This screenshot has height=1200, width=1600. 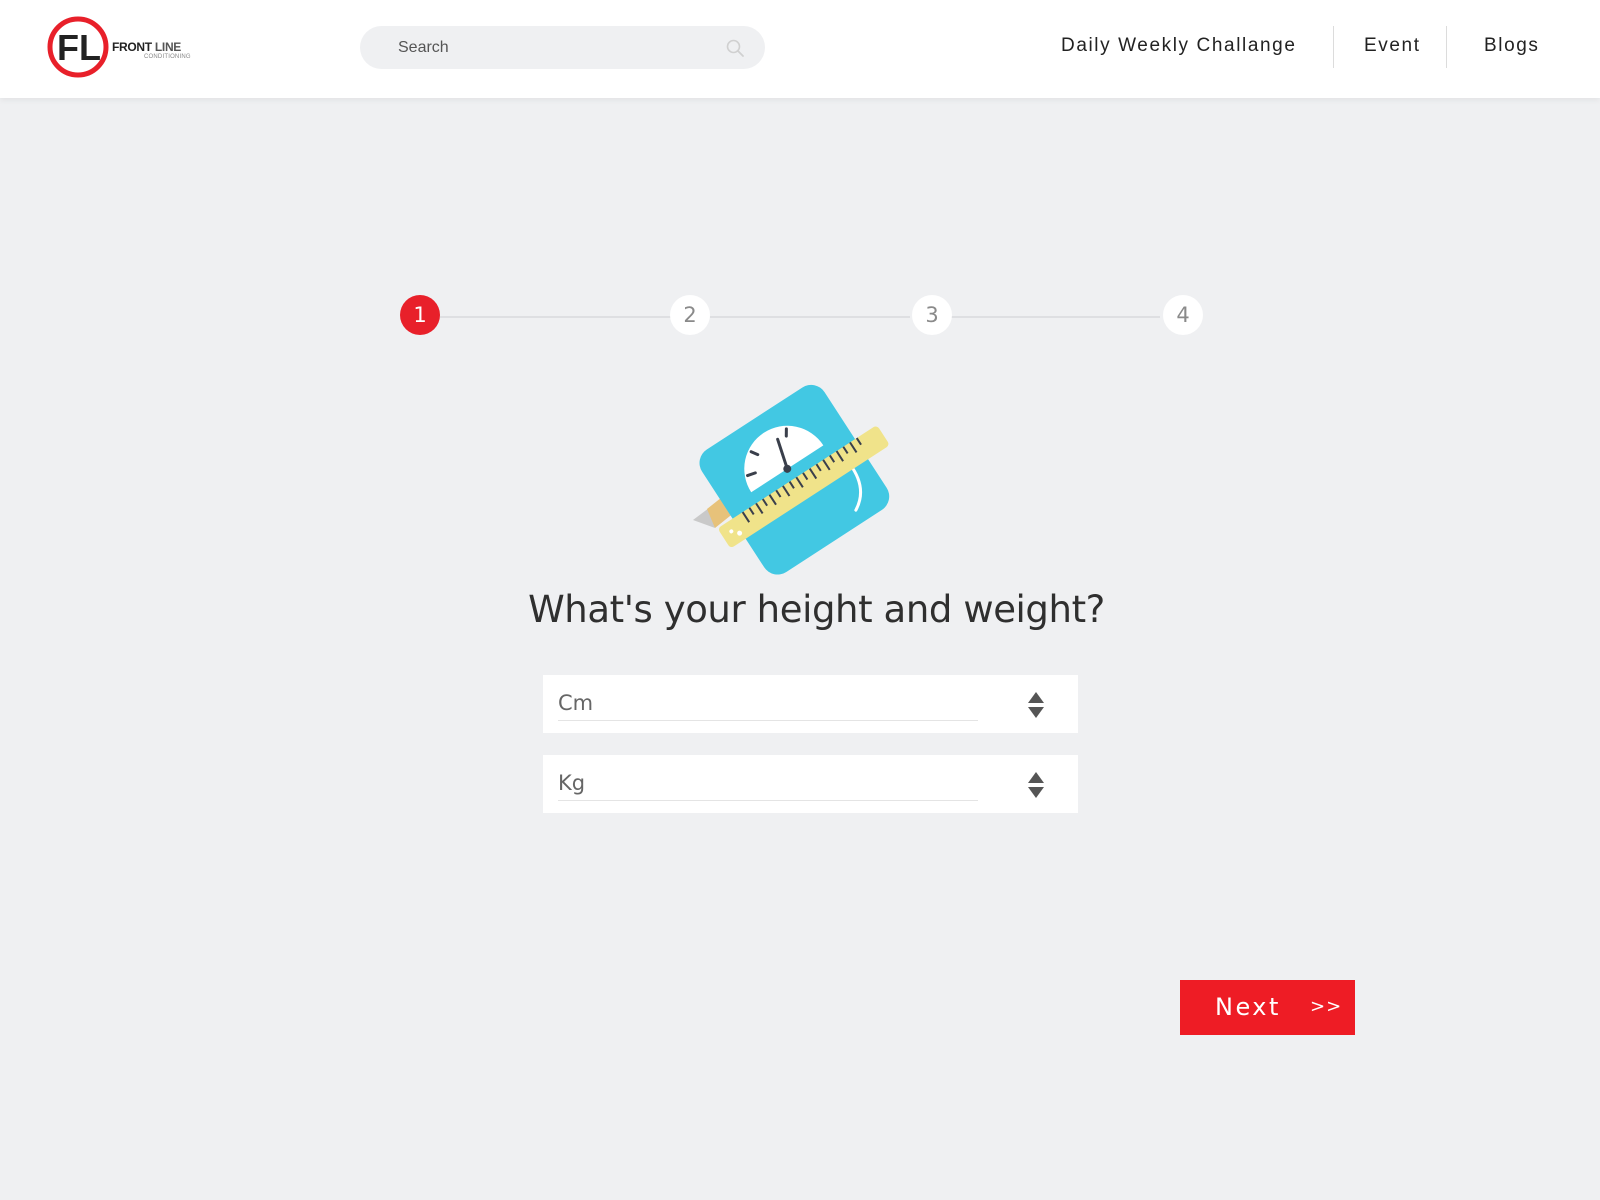 I want to click on height-unit-select: Cm, so click(x=810, y=704).